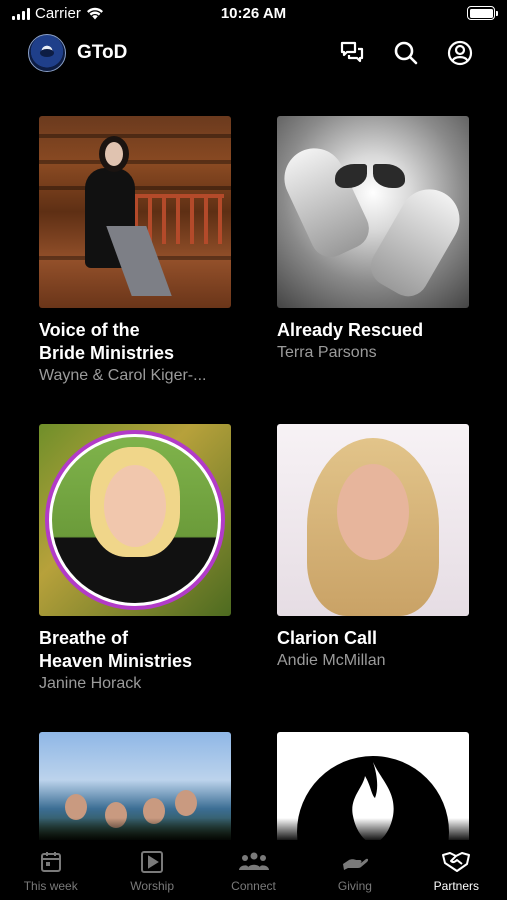 Image resolution: width=507 pixels, height=900 pixels. I want to click on app-title: GToD, so click(102, 52).